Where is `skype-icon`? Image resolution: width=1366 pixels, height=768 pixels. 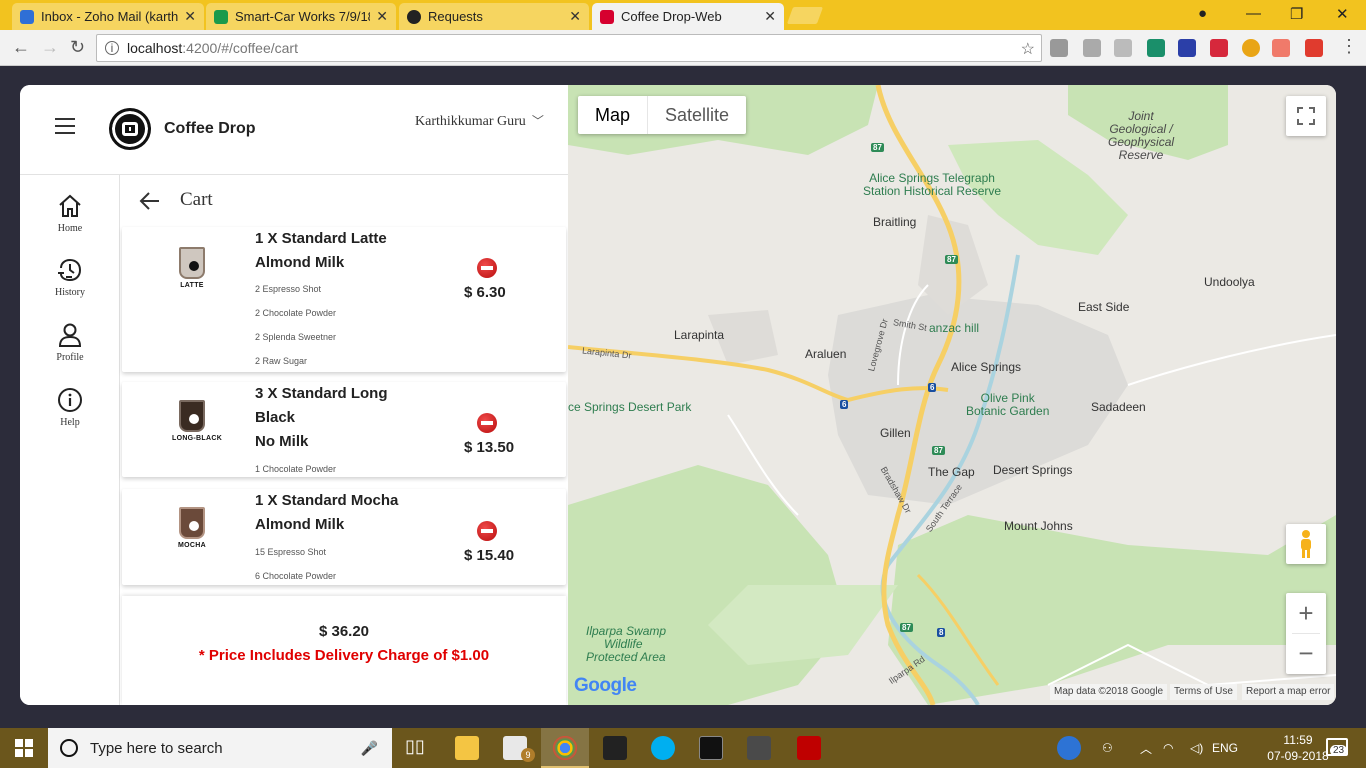 skype-icon is located at coordinates (663, 748).